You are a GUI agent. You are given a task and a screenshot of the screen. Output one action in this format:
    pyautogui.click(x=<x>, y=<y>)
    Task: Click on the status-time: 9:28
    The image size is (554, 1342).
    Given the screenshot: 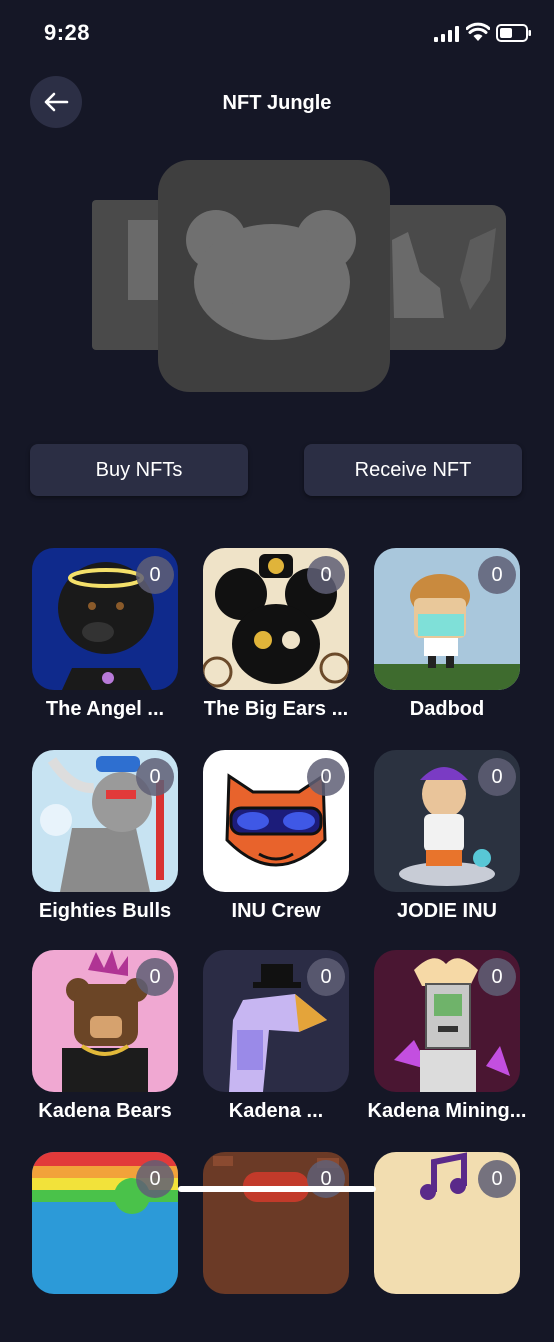 What is the action you would take?
    pyautogui.click(x=67, y=32)
    